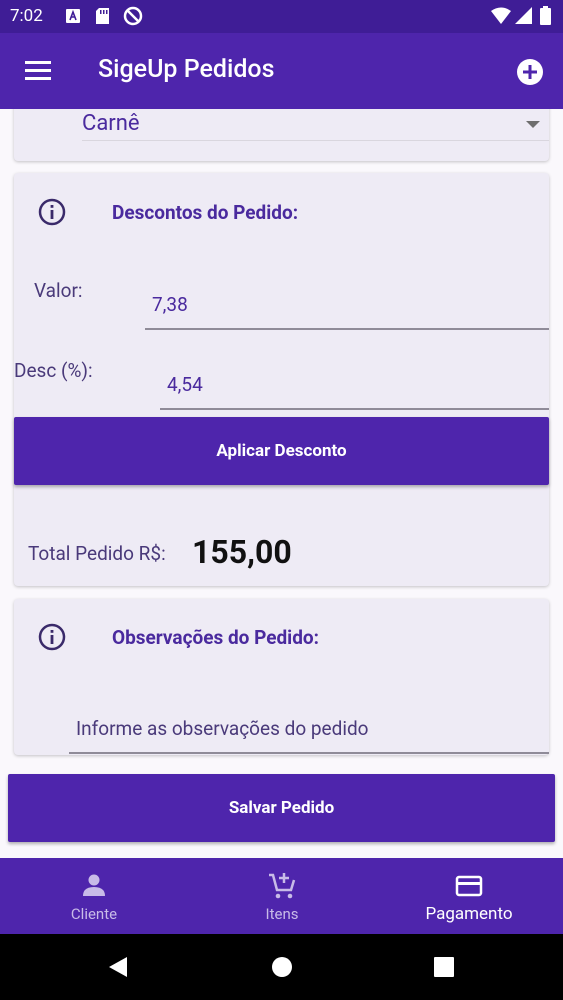 Image resolution: width=563 pixels, height=1000 pixels. Describe the element at coordinates (94, 914) in the screenshot. I see `tab-label: Cliente` at that location.